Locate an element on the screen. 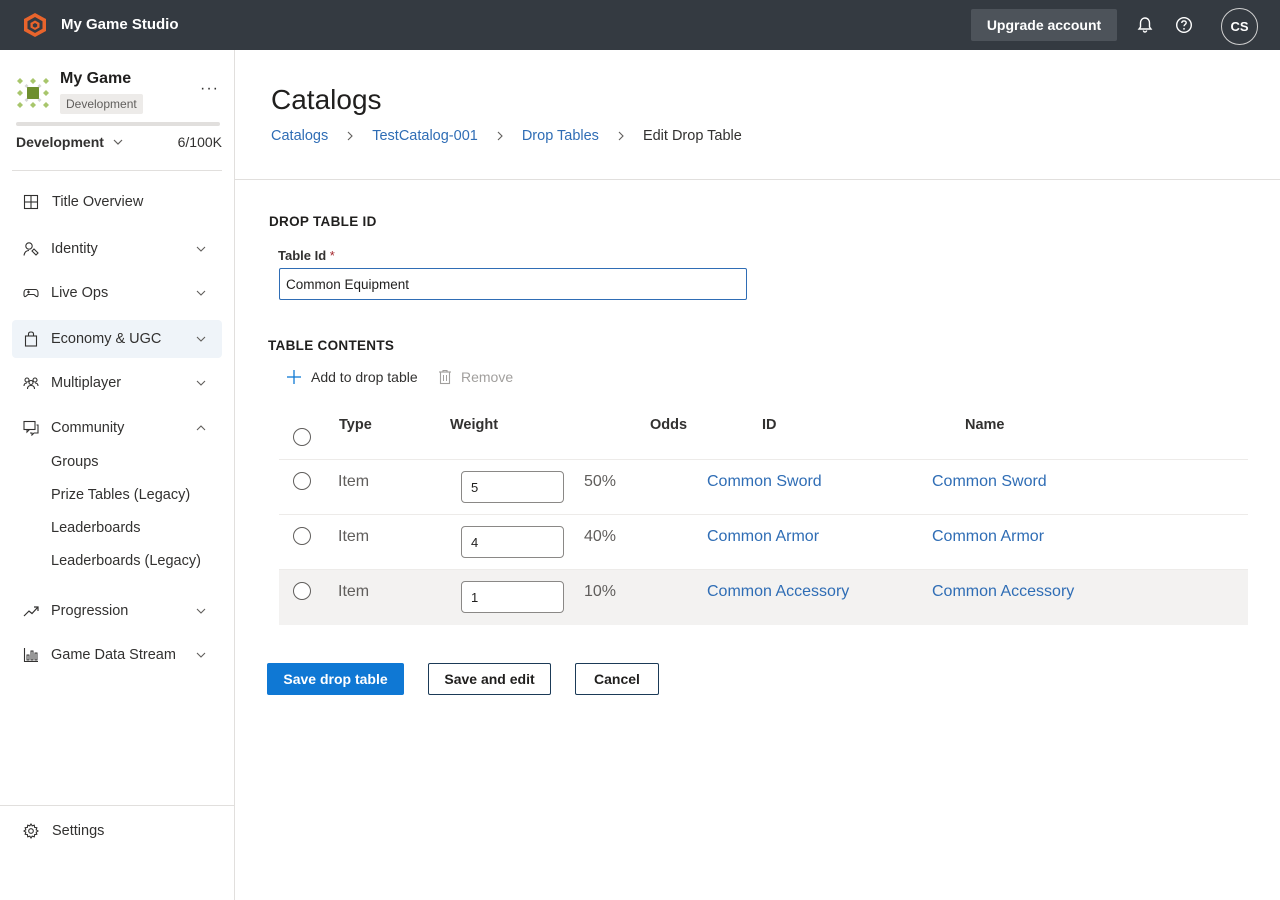 The width and height of the screenshot is (1280, 900). table-row: Item 40% Common Armor Common Armor is located at coordinates (763, 542).